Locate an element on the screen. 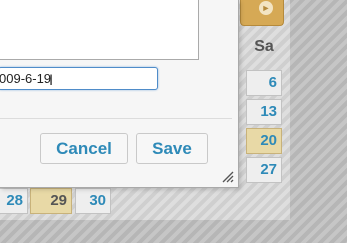 The width and height of the screenshot is (347, 243). calendar-day: 28 is located at coordinates (14, 201).